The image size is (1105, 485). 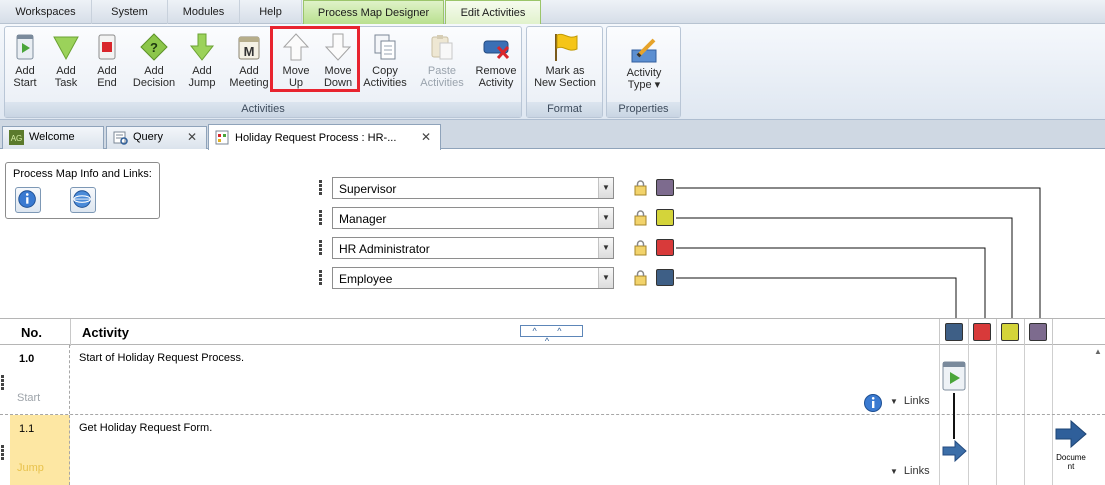 What do you see at coordinates (442, 62) in the screenshot?
I see `paste-activities-button: Paste Activities` at bounding box center [442, 62].